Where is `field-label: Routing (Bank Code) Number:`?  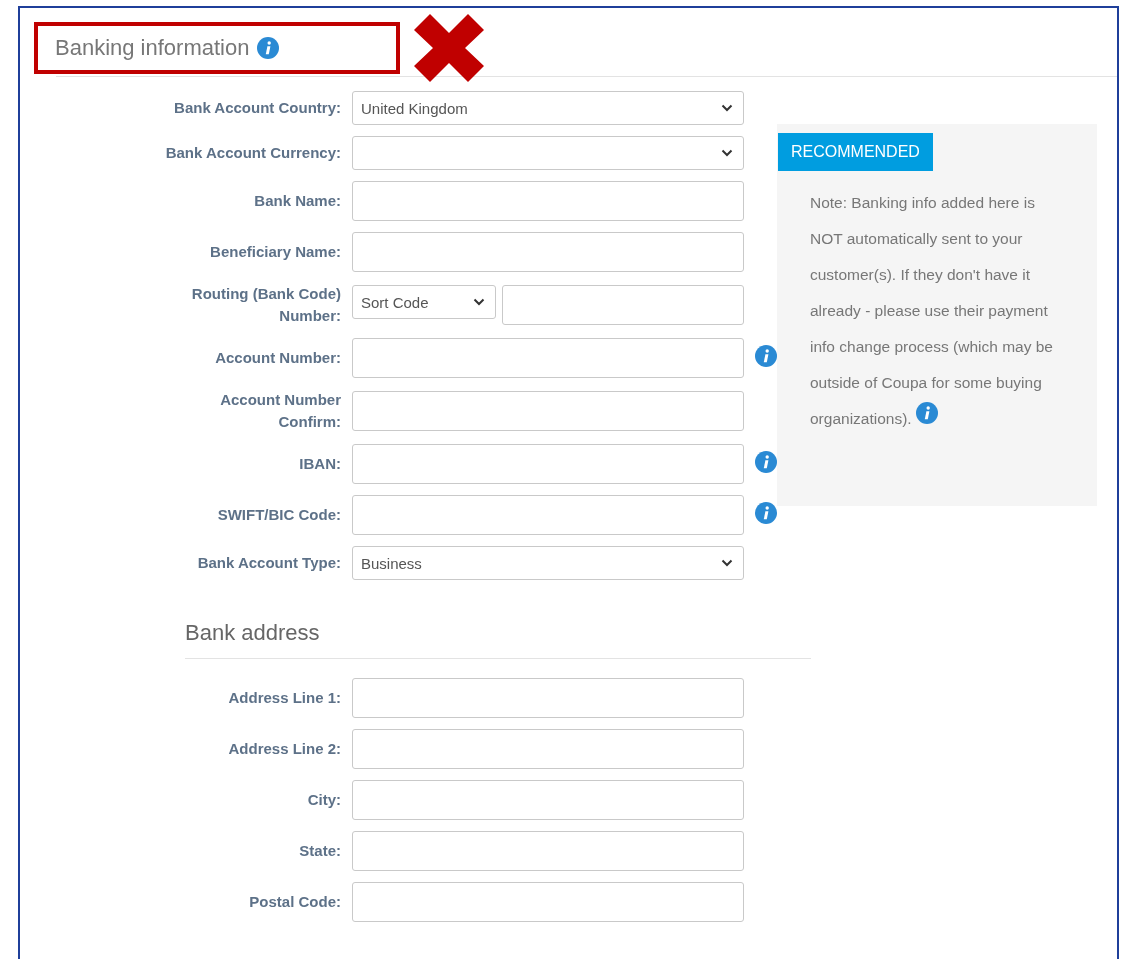
field-label: Routing (Bank Code) Number: is located at coordinates (265, 305).